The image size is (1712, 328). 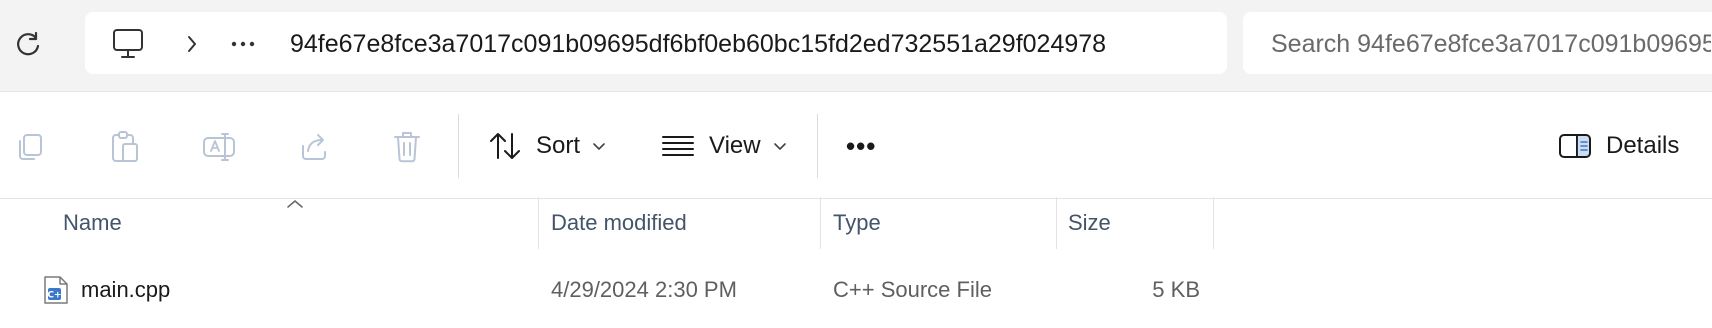 I want to click on this-pc-button, so click(x=128, y=44).